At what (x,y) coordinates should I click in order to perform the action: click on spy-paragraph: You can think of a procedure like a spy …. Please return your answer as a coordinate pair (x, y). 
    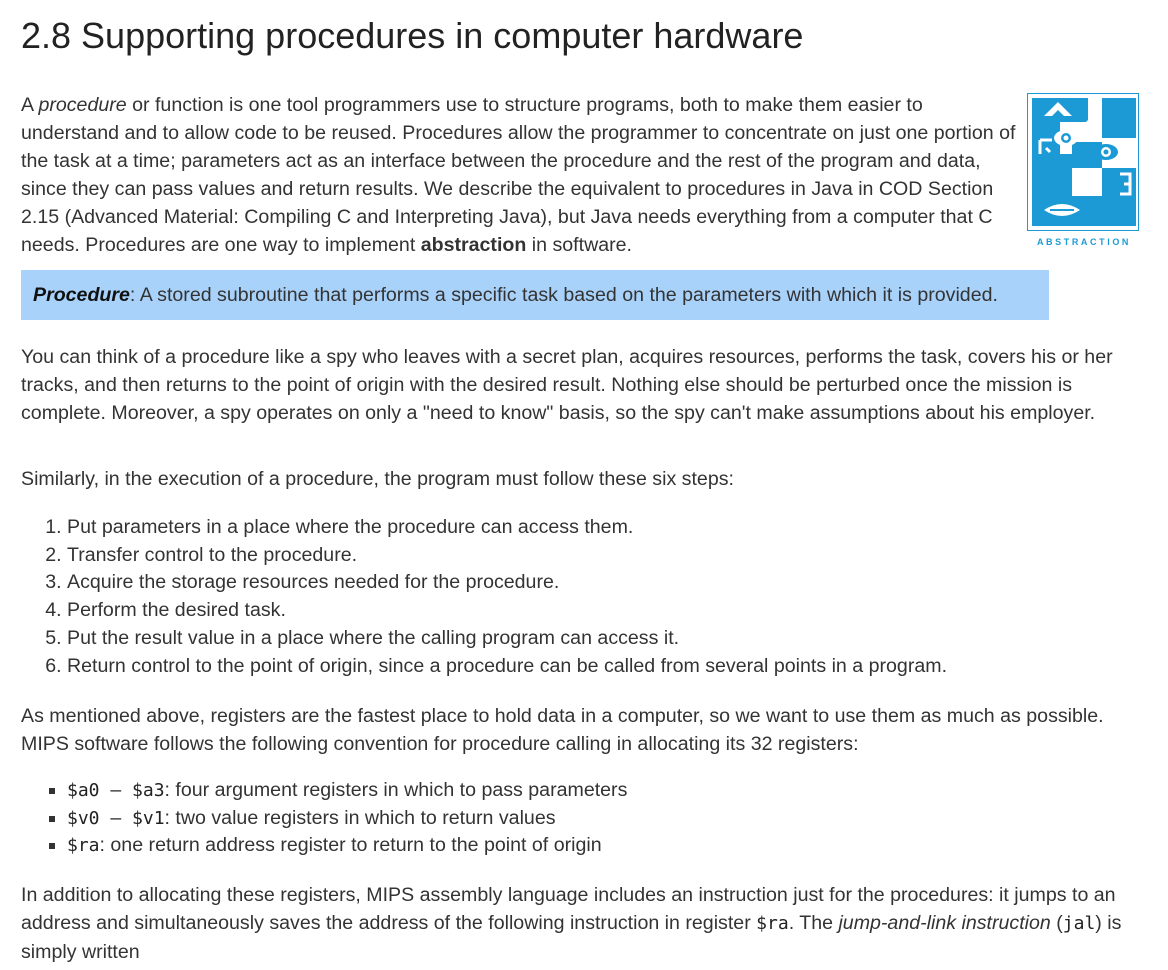
    Looking at the image, I should click on (567, 385).